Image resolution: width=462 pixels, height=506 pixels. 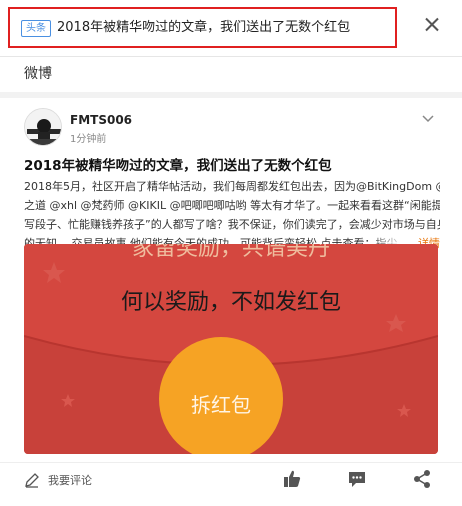 I want to click on comment-button: 我要评论, so click(x=58, y=480).